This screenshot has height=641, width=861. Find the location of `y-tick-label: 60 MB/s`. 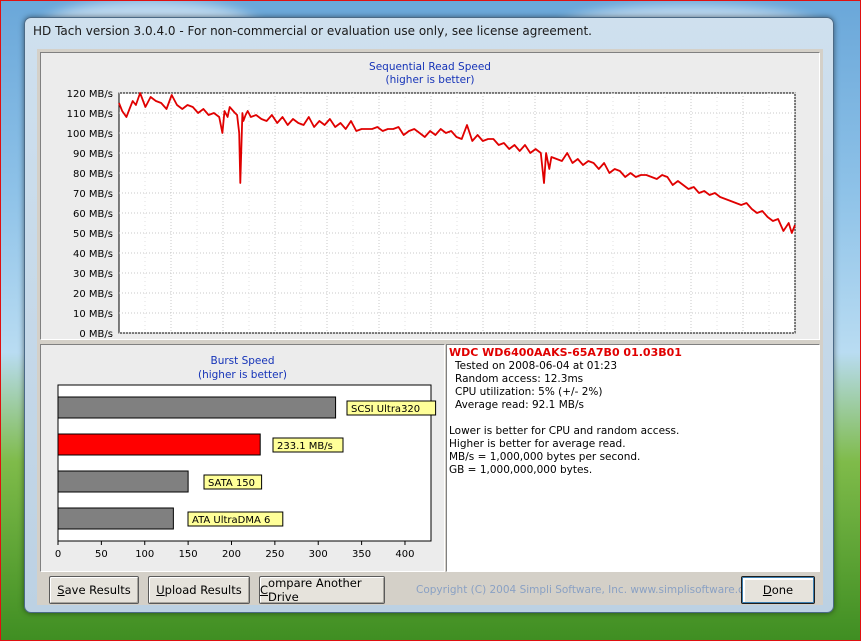

y-tick-label: 60 MB/s is located at coordinates (93, 214).